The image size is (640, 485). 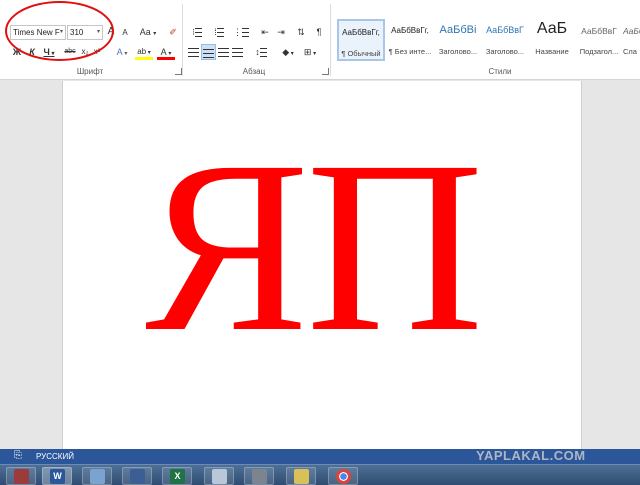 What do you see at coordinates (193, 52) in the screenshot?
I see `align-left-button` at bounding box center [193, 52].